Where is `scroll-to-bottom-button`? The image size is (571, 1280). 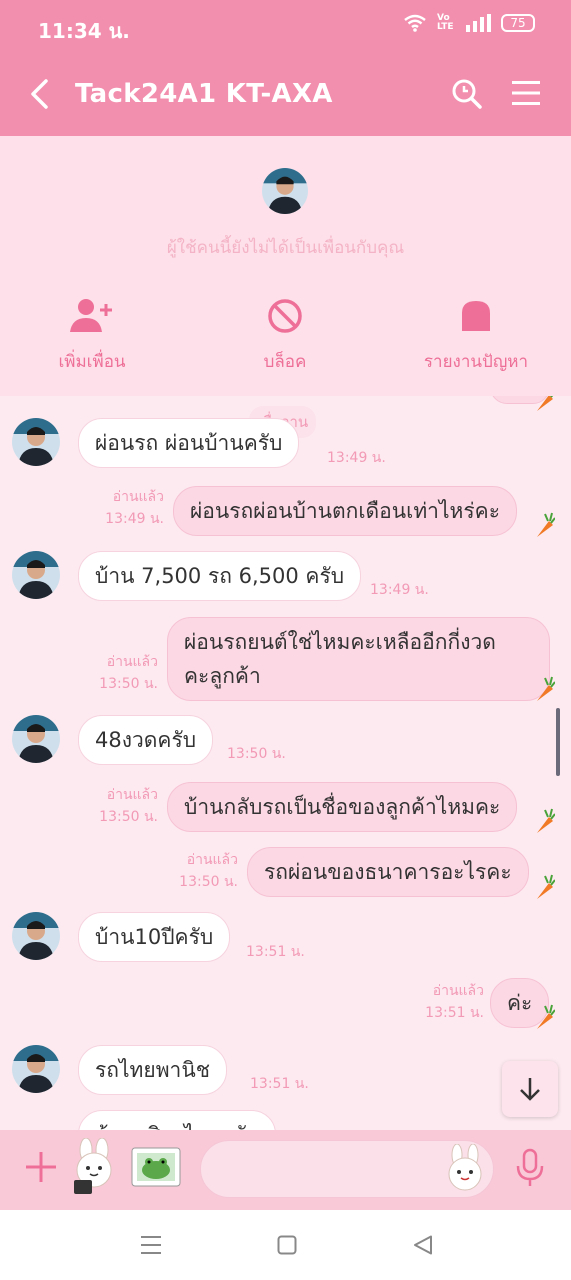
scroll-to-bottom-button is located at coordinates (530, 1089).